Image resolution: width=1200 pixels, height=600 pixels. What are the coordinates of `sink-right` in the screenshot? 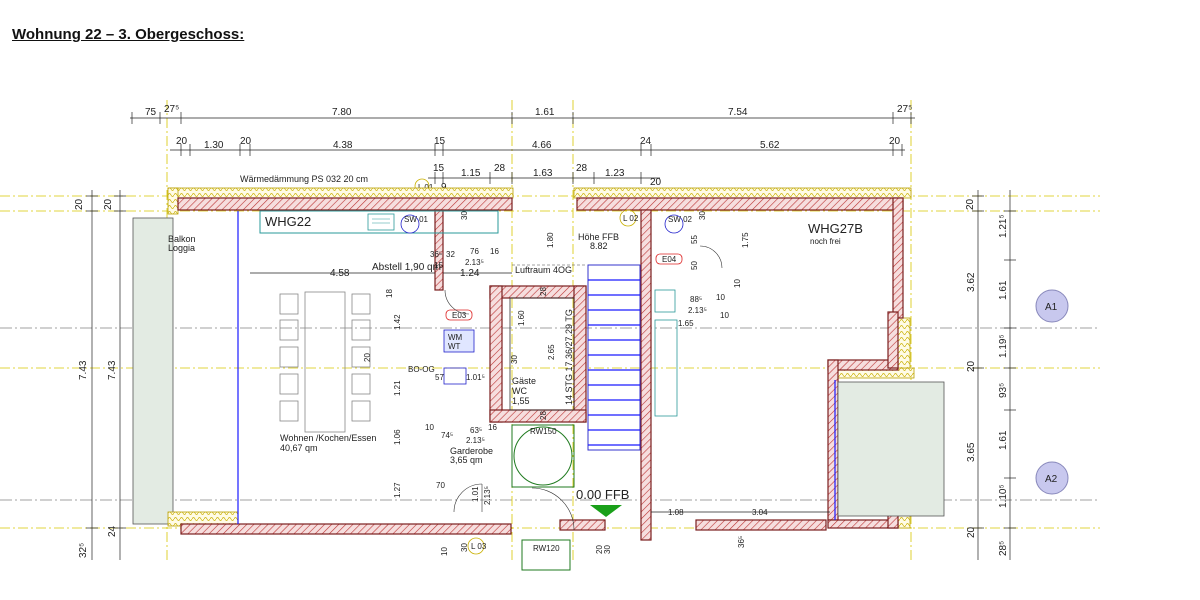 It's located at (665, 301).